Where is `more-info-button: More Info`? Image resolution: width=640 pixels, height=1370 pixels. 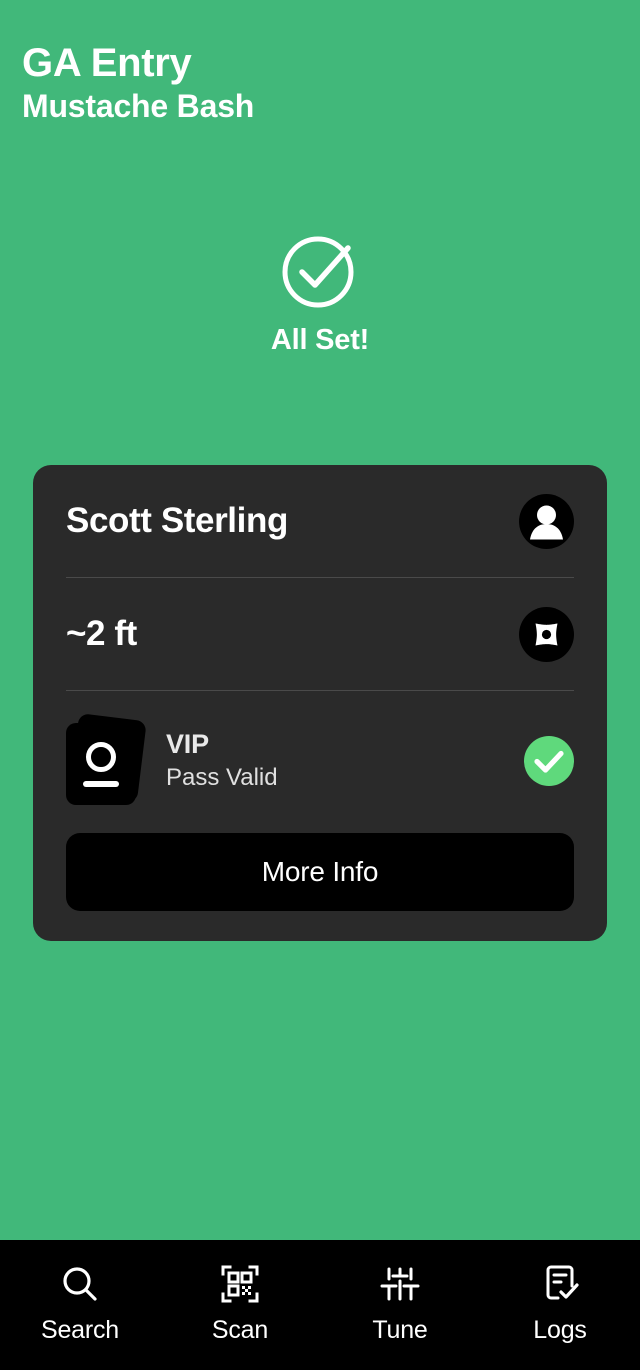
more-info-button: More Info is located at coordinates (320, 872).